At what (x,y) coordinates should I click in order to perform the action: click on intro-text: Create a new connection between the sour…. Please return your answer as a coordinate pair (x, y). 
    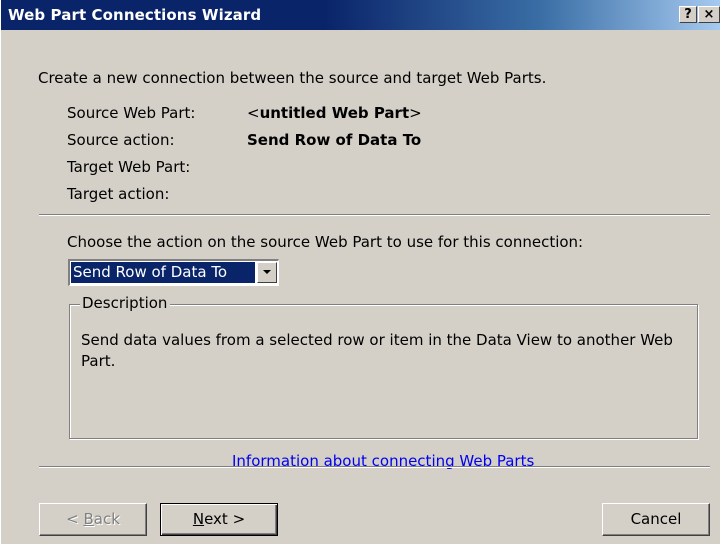
    Looking at the image, I should click on (292, 78).